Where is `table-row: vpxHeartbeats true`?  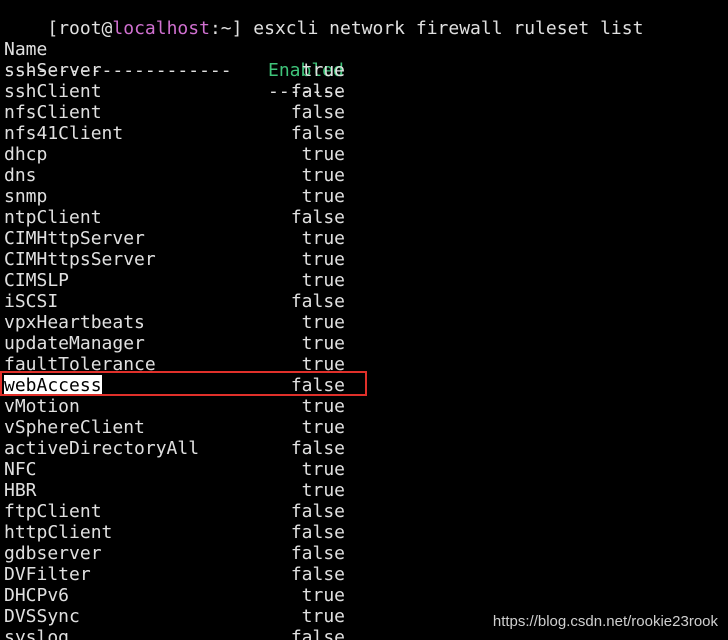 table-row: vpxHeartbeats true is located at coordinates (366, 322).